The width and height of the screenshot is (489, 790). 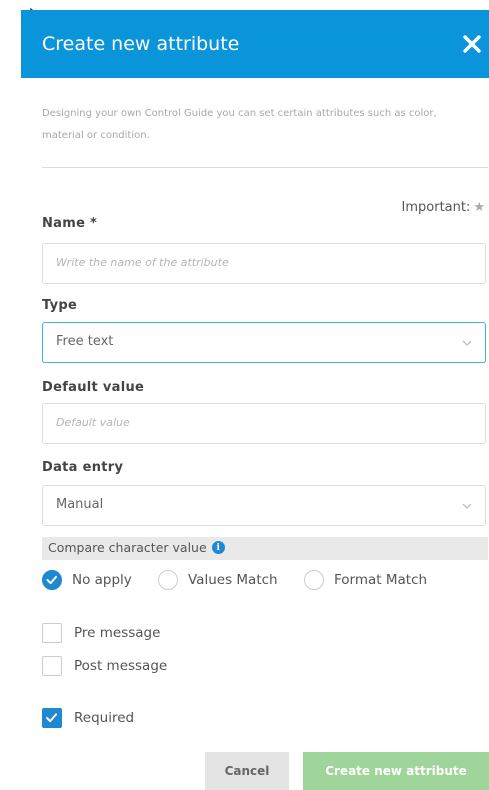 I want to click on dialog-header: Create new attribute, so click(x=255, y=44).